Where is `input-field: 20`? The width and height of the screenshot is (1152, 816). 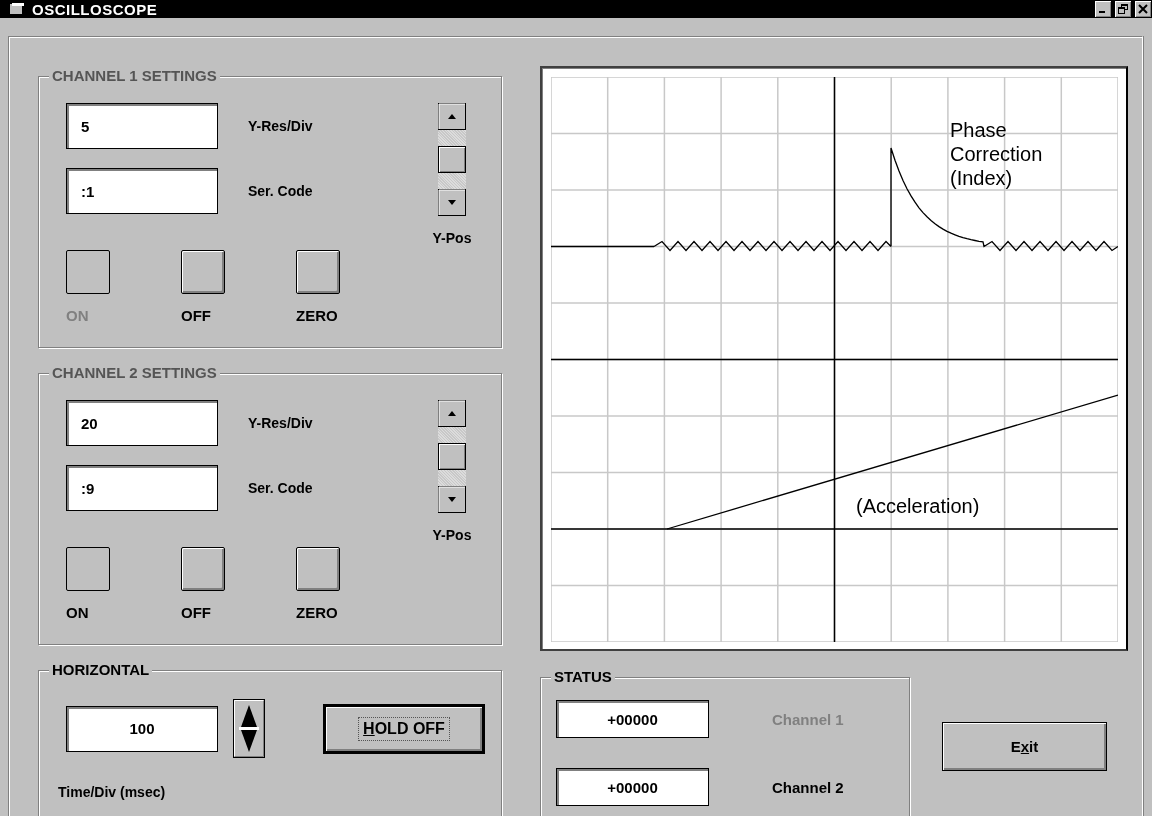 input-field: 20 is located at coordinates (142, 423).